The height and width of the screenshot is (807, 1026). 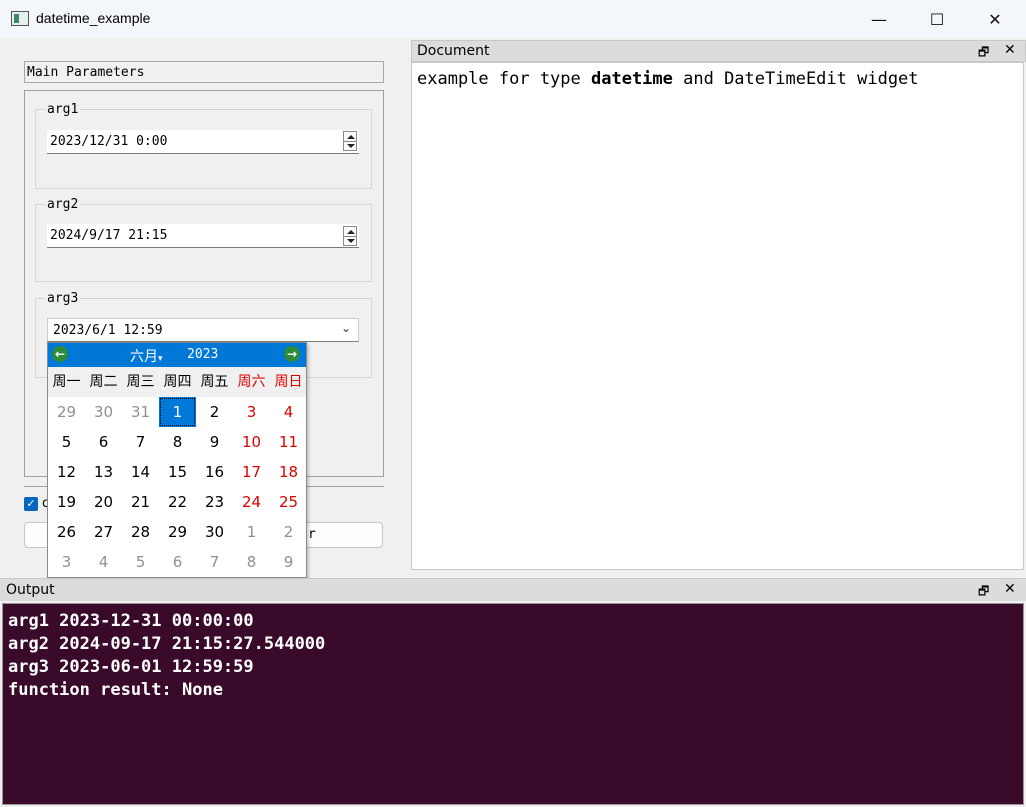 I want to click on calendar-year: 2023, so click(x=202, y=354).